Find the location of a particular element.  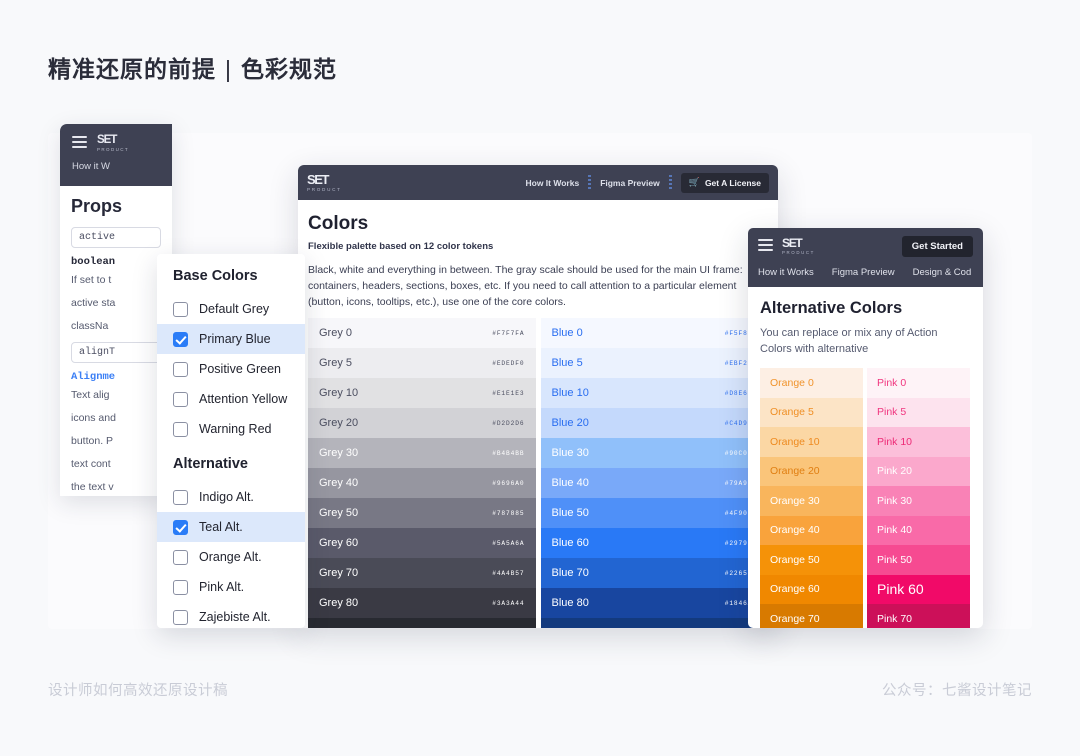

color-swatch-name: Pink 50 is located at coordinates (895, 559).